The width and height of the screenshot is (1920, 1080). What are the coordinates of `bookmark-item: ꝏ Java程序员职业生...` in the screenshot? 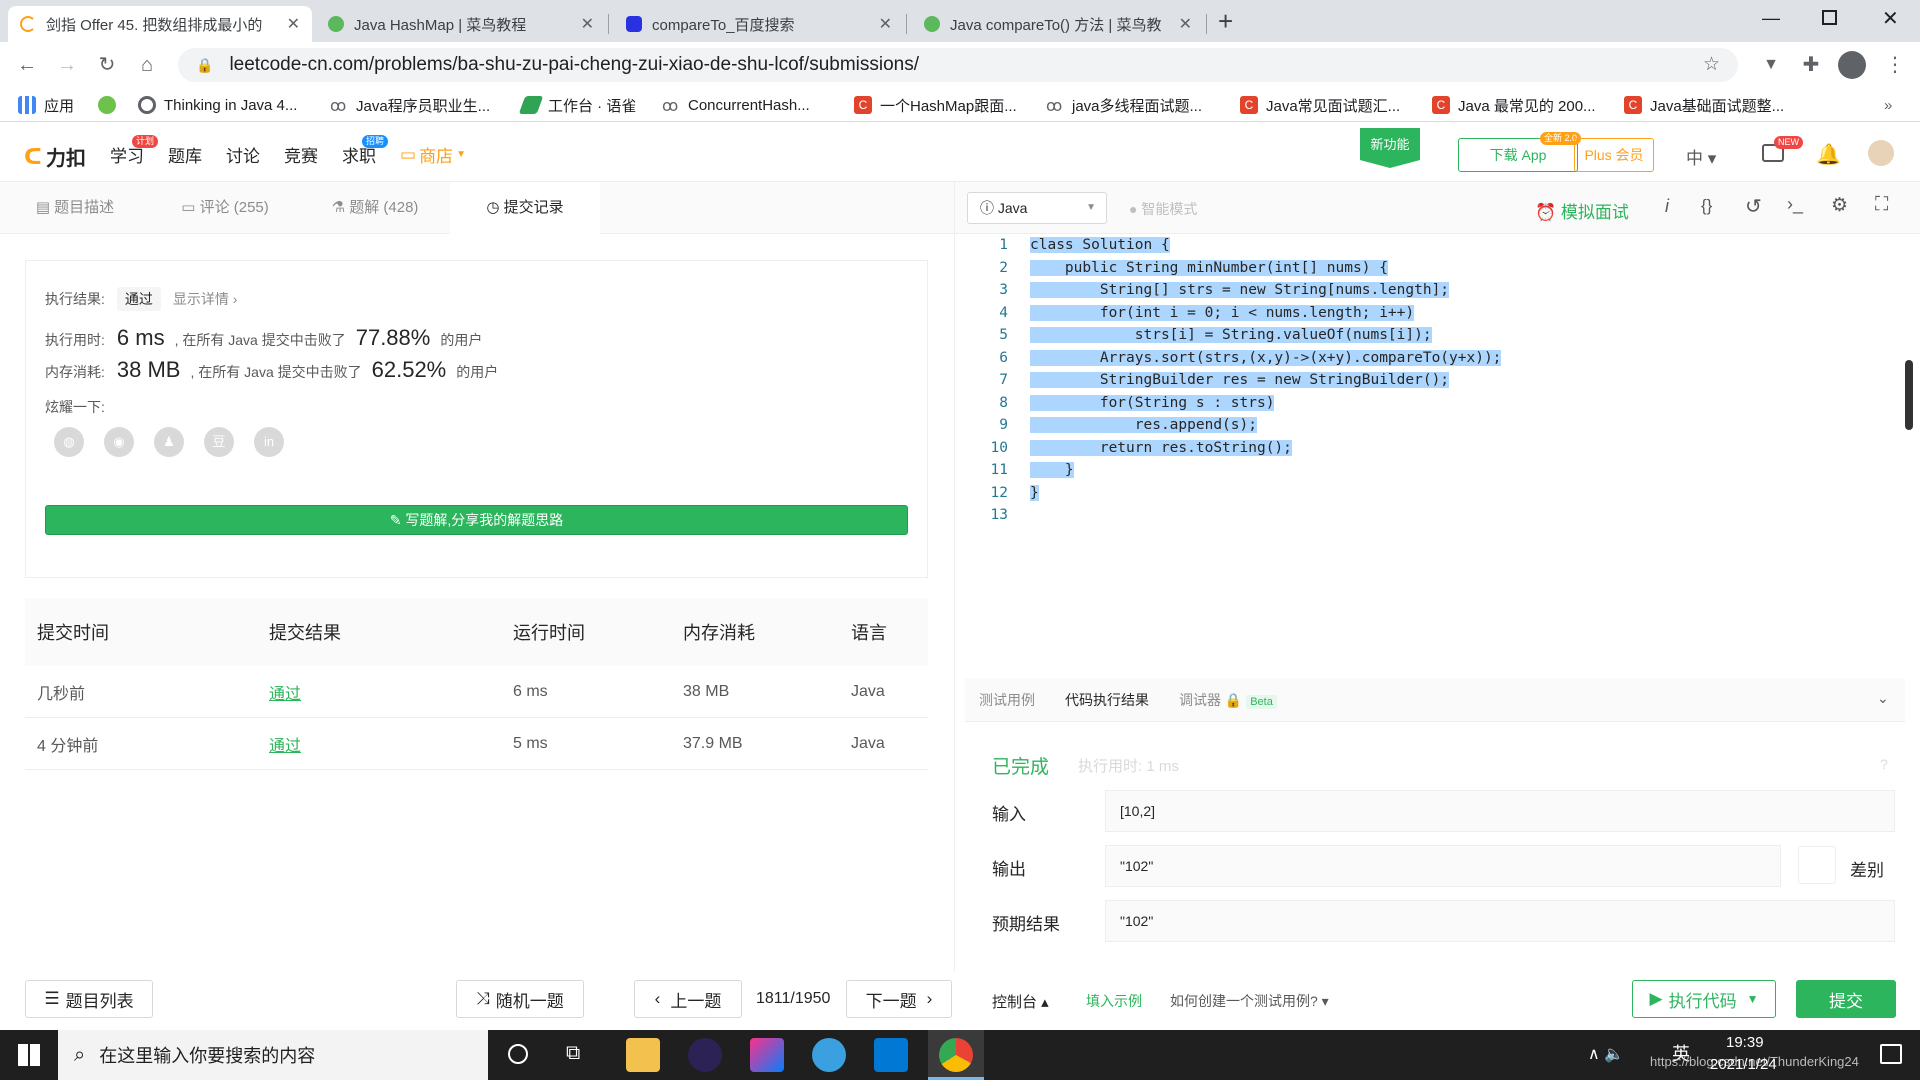 It's located at (410, 105).